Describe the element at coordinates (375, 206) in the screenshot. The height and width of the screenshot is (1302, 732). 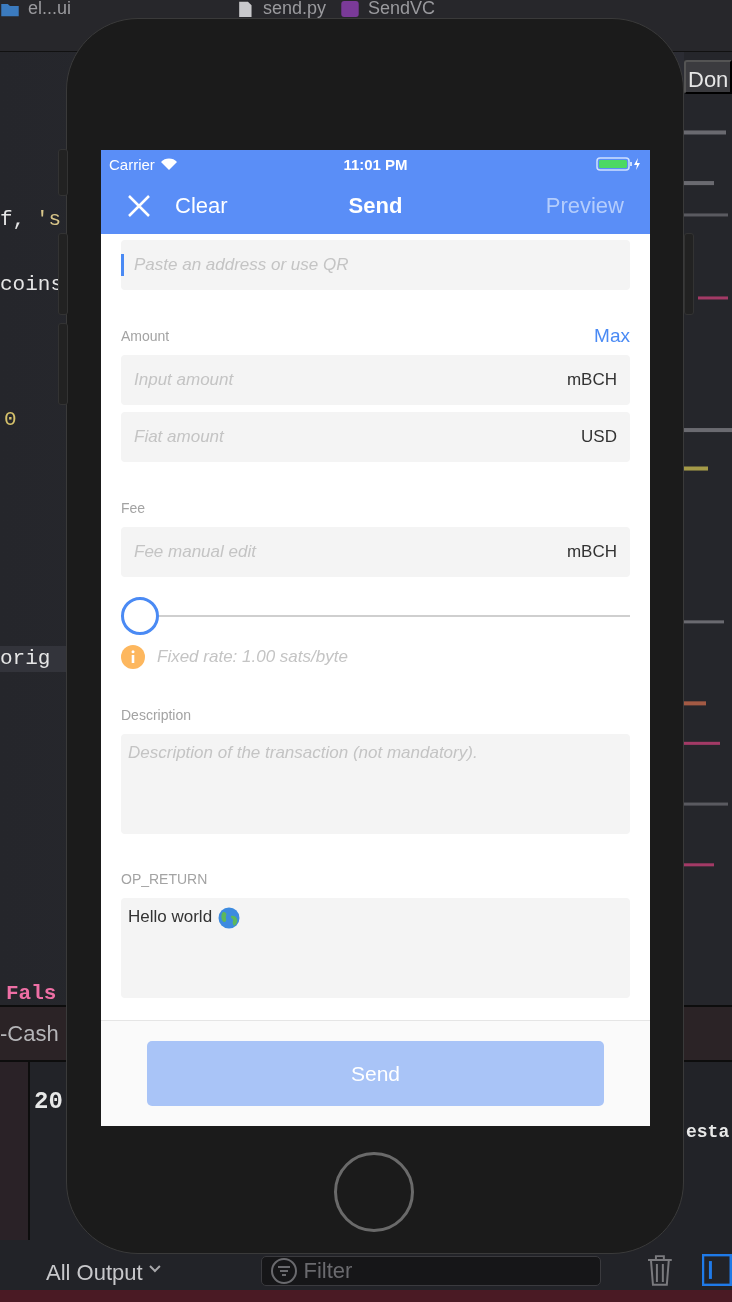
I see `screen-title: Send` at that location.